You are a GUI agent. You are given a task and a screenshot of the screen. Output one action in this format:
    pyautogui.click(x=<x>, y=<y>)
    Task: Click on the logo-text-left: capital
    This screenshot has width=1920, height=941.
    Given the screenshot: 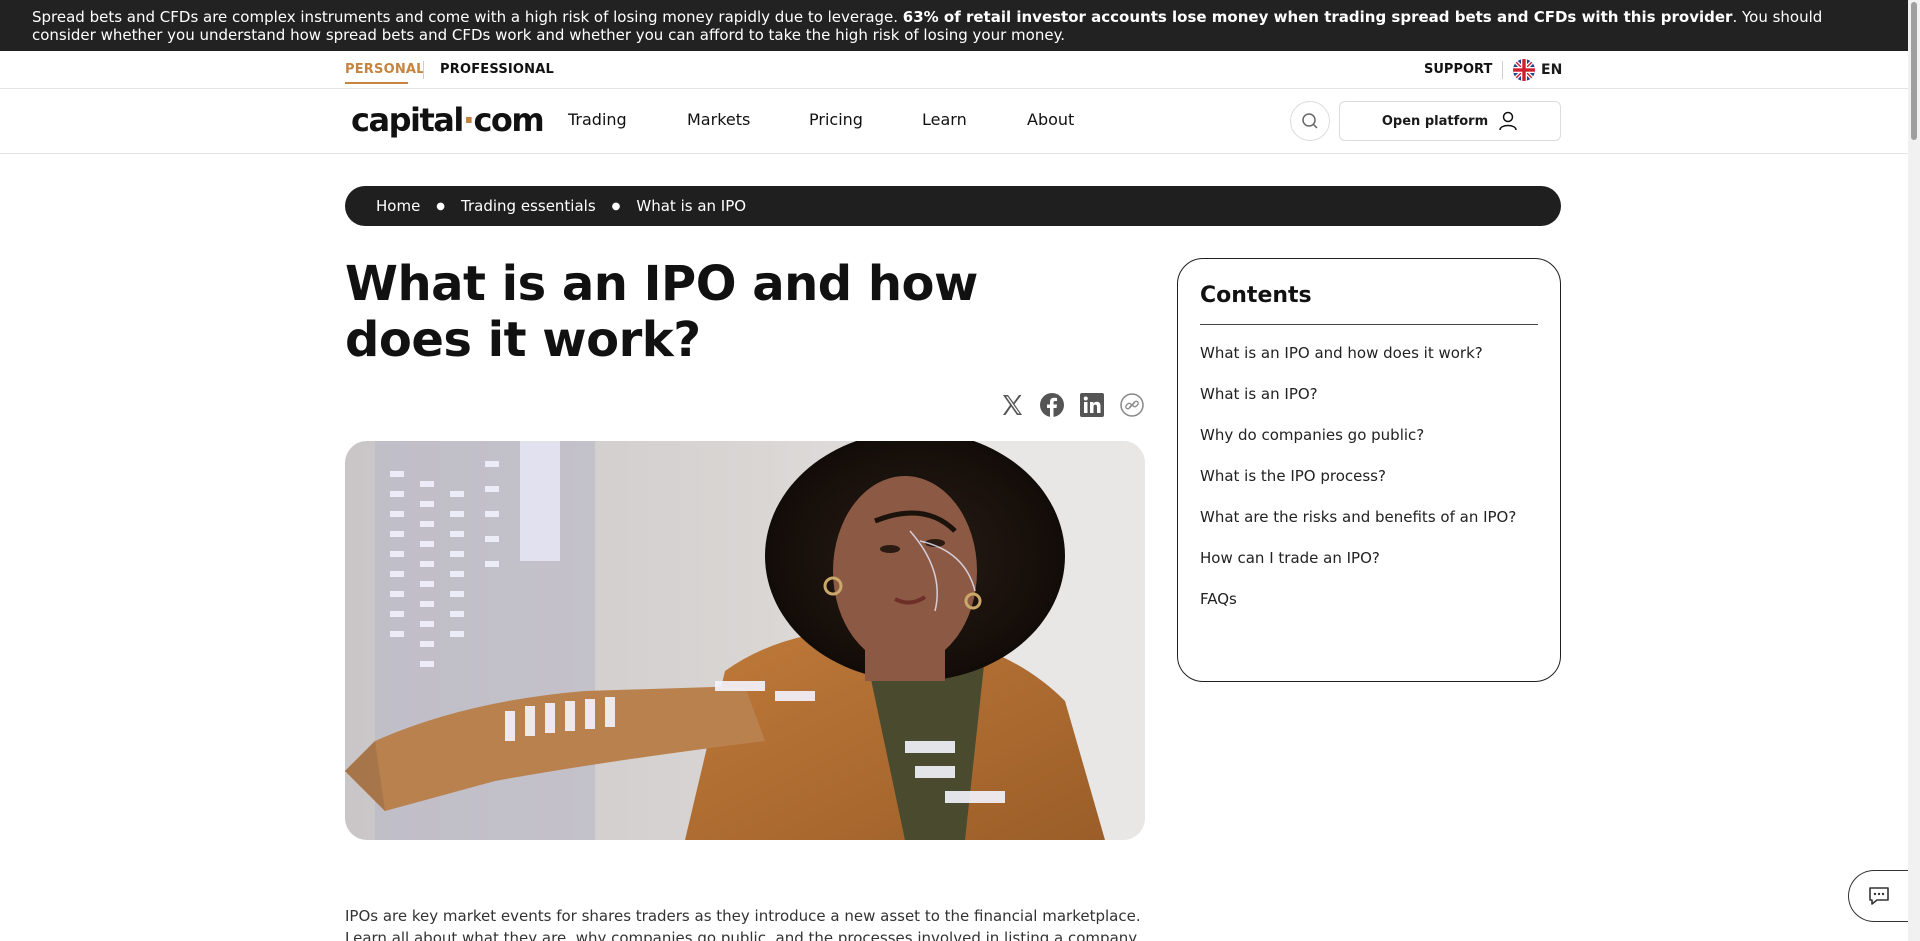 What is the action you would take?
    pyautogui.click(x=407, y=120)
    